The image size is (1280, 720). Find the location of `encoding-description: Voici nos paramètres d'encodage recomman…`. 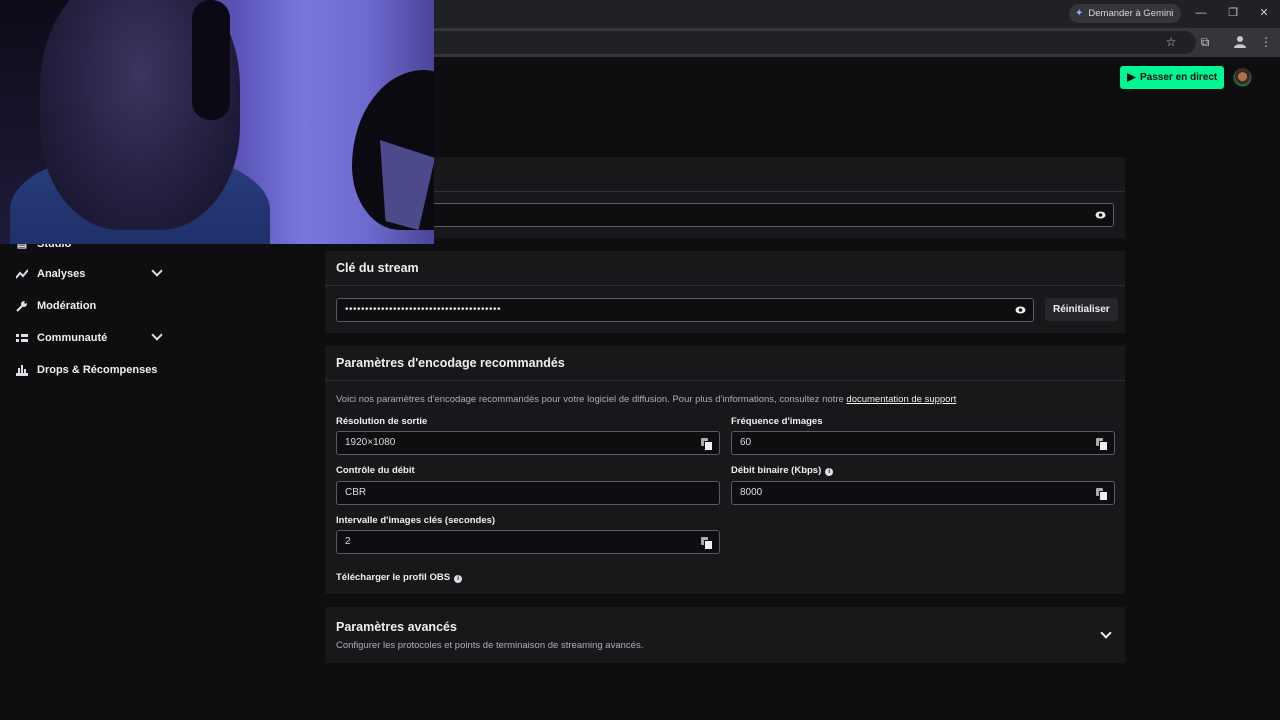

encoding-description: Voici nos paramètres d'encodage recomman… is located at coordinates (646, 399).